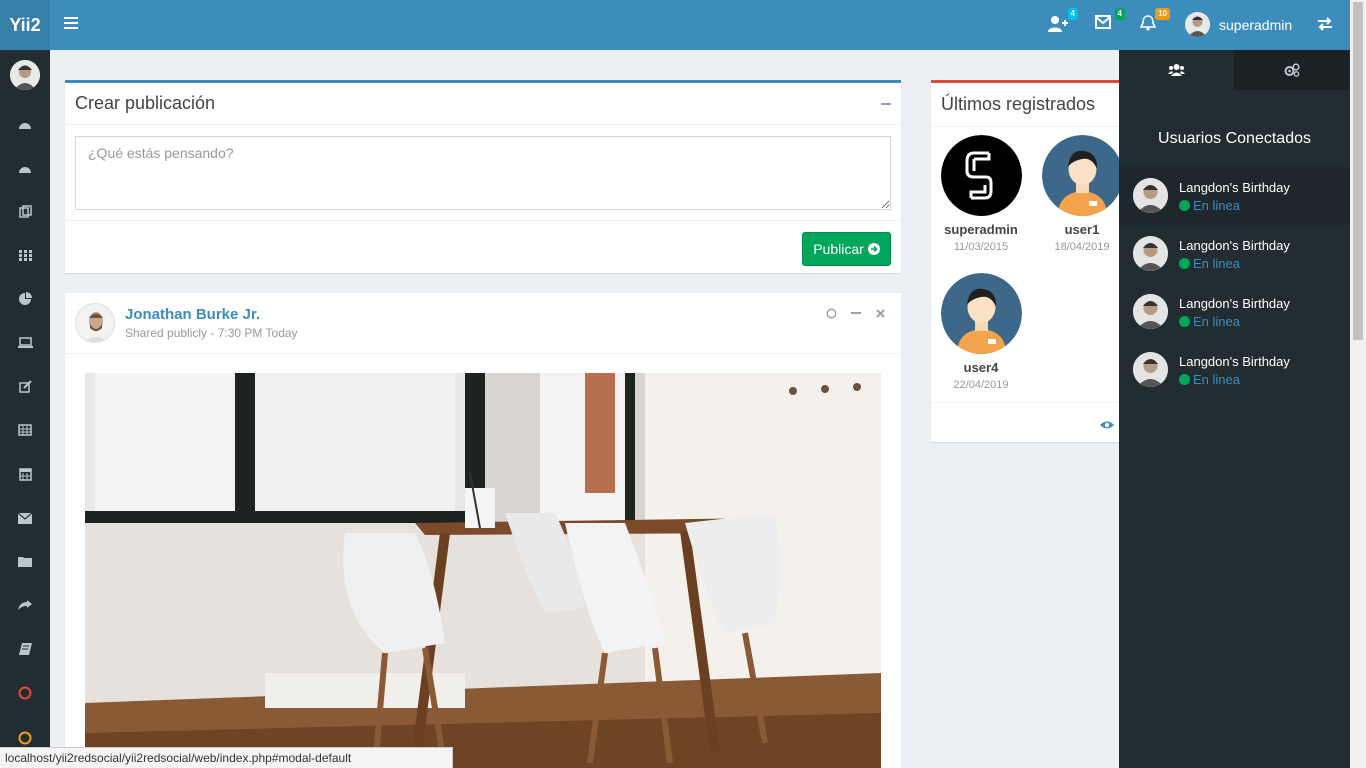 The width and height of the screenshot is (1366, 768). I want to click on tab-settings, so click(1291, 70).